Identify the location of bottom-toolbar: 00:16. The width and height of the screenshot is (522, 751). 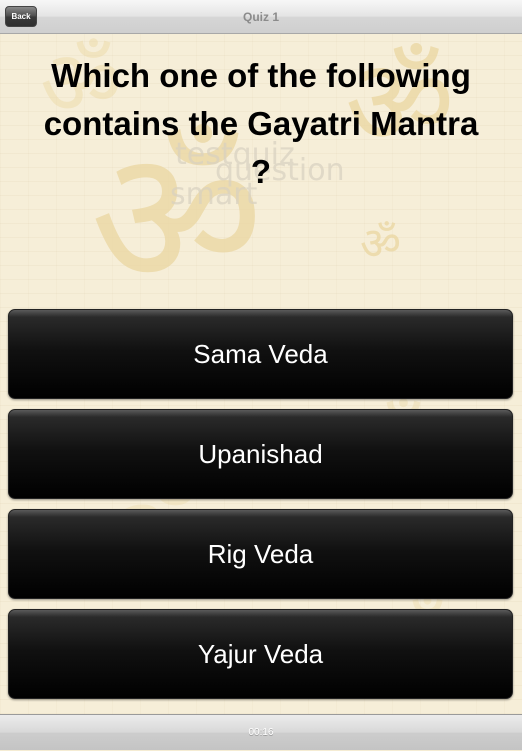
(261, 732).